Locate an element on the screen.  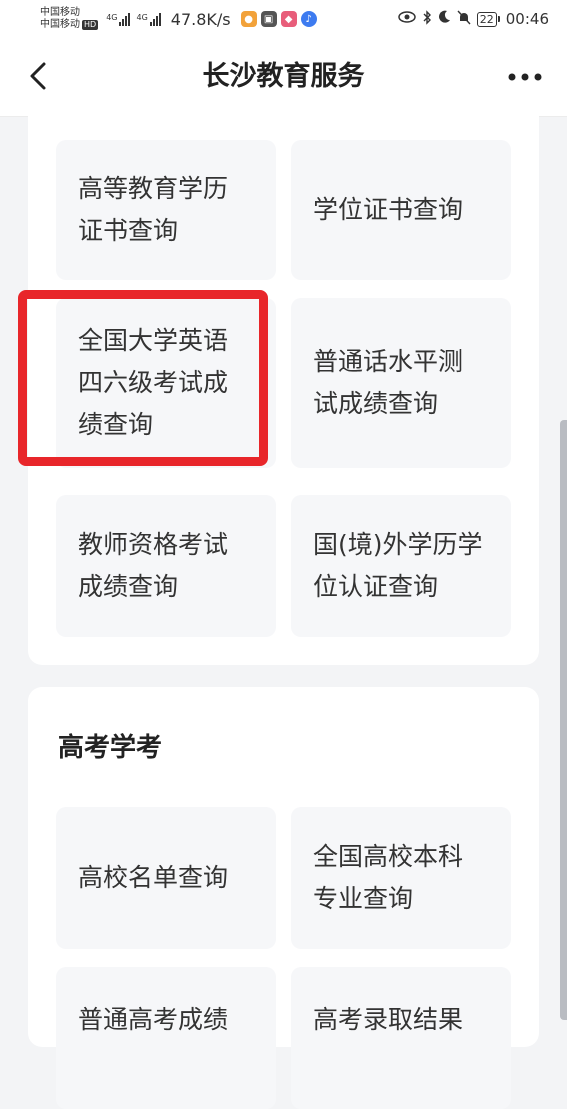
tile-degree-certificate: 学位证书查询 is located at coordinates (401, 210).